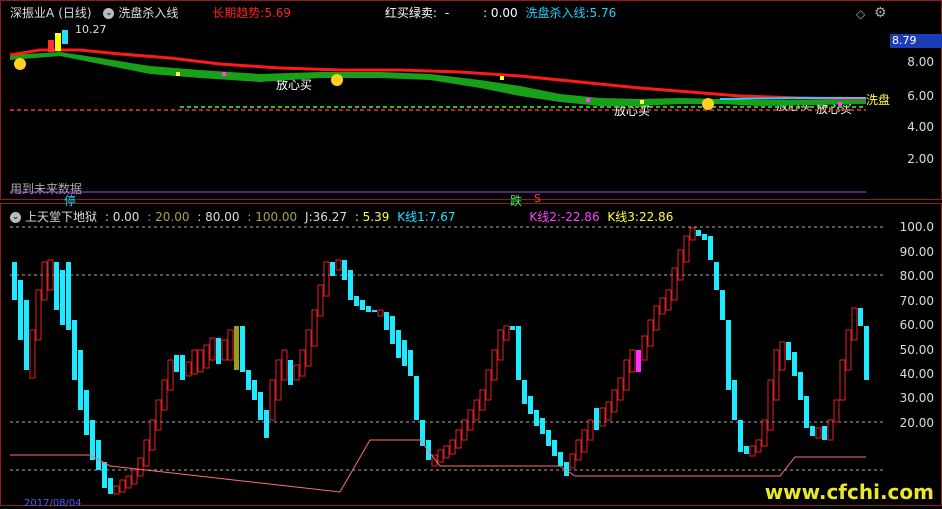 This screenshot has height=509, width=942. Describe the element at coordinates (849, 492) in the screenshot. I see `watermark: www.cfchi.com` at that location.